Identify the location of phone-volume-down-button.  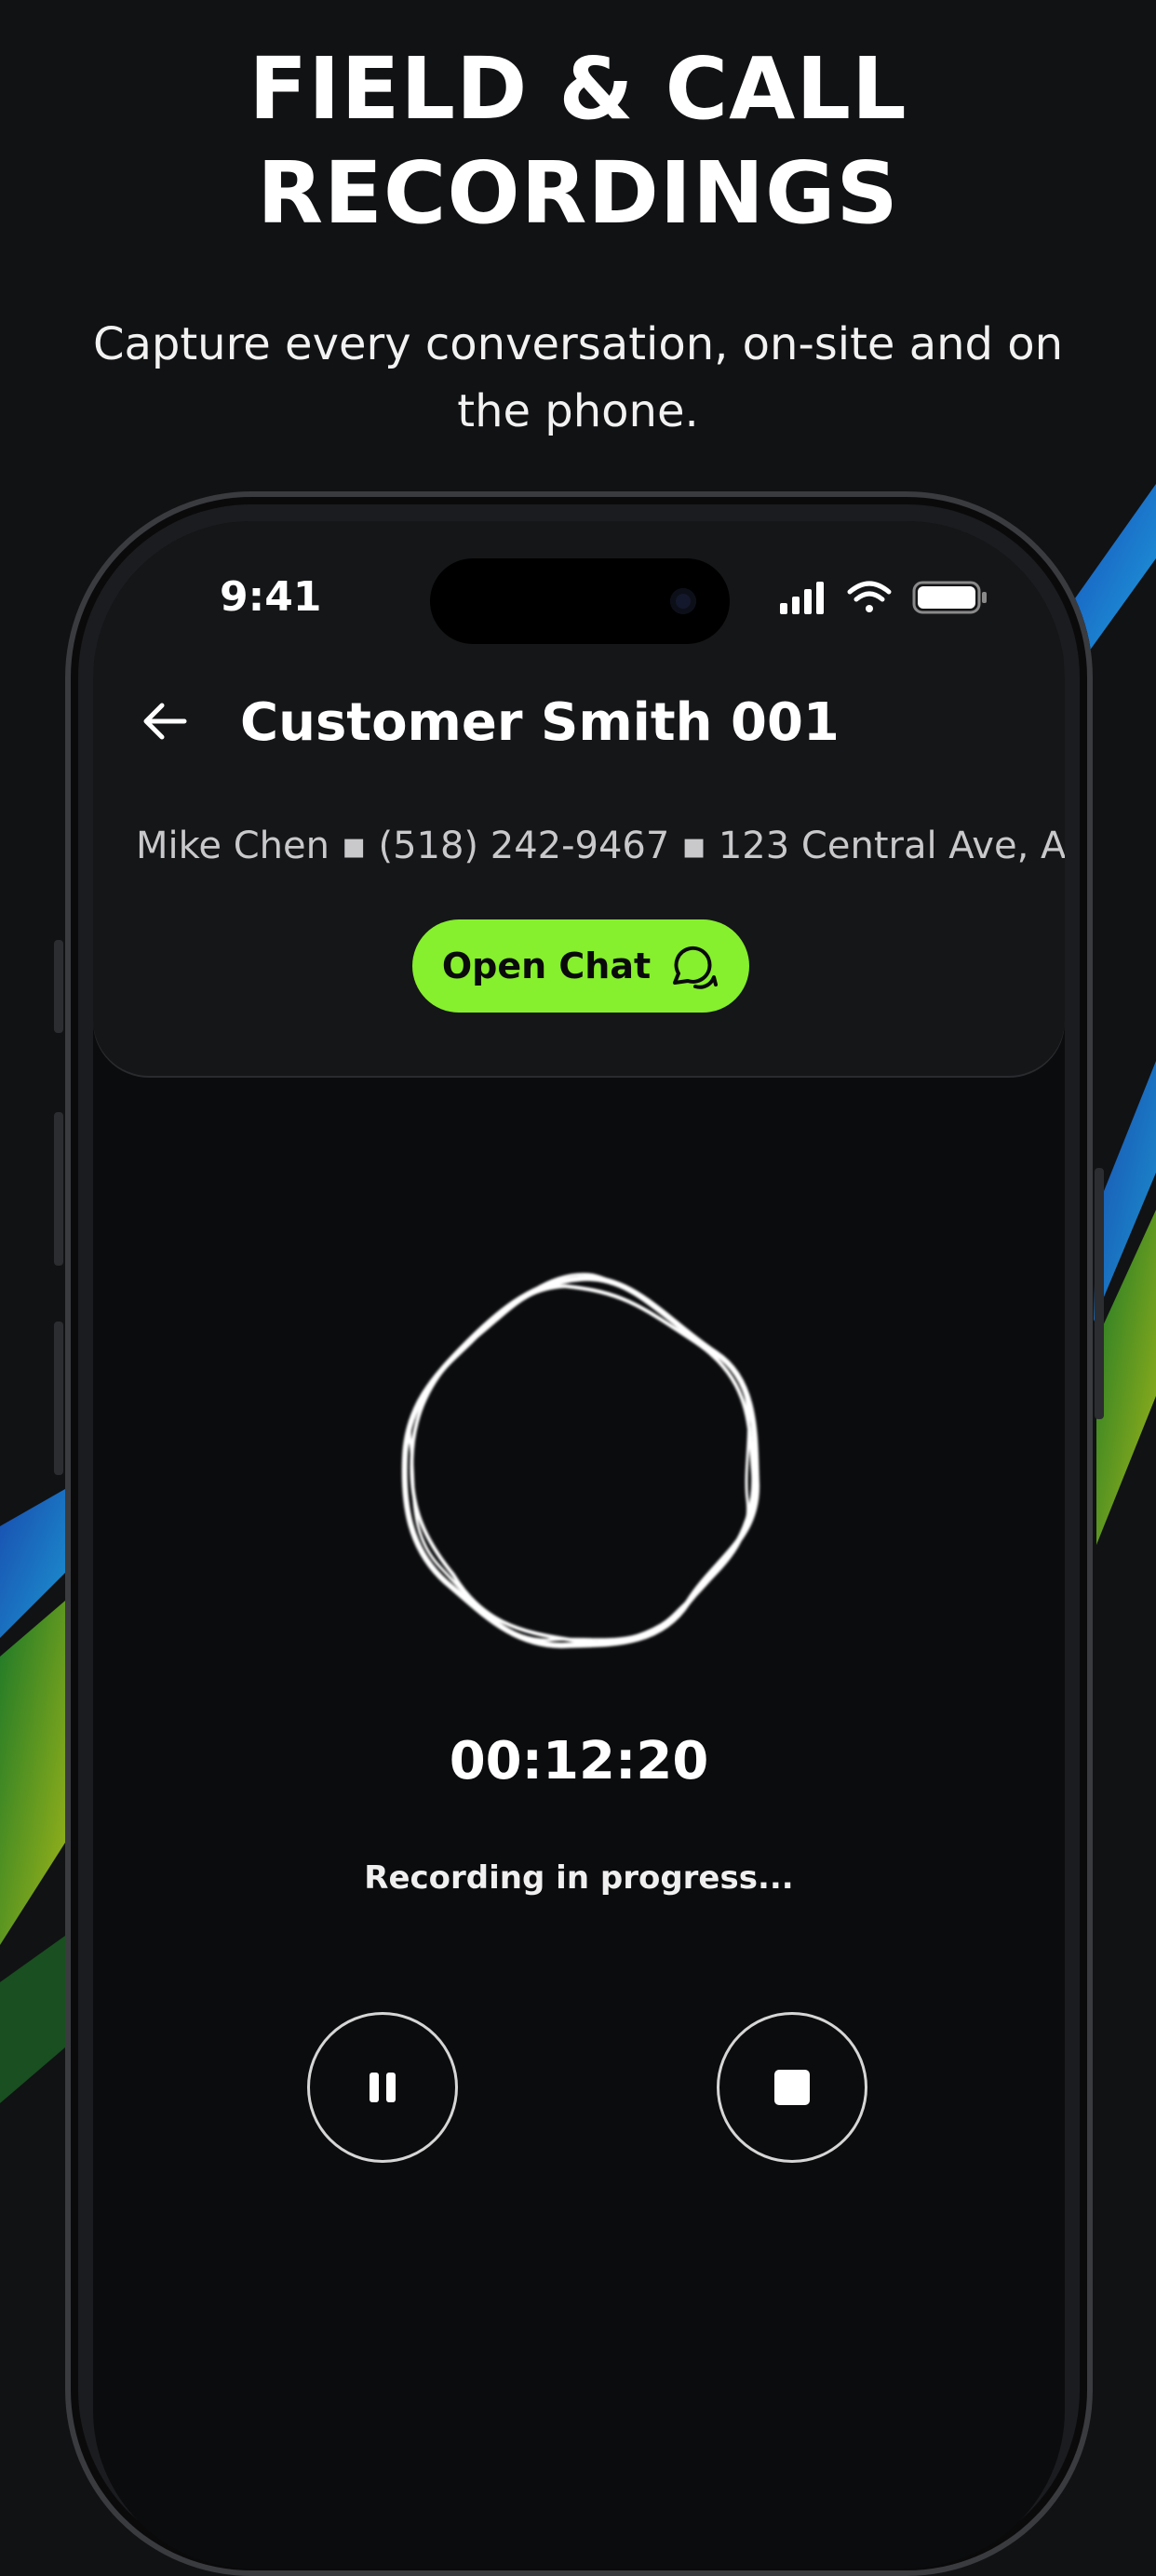
(58, 1398).